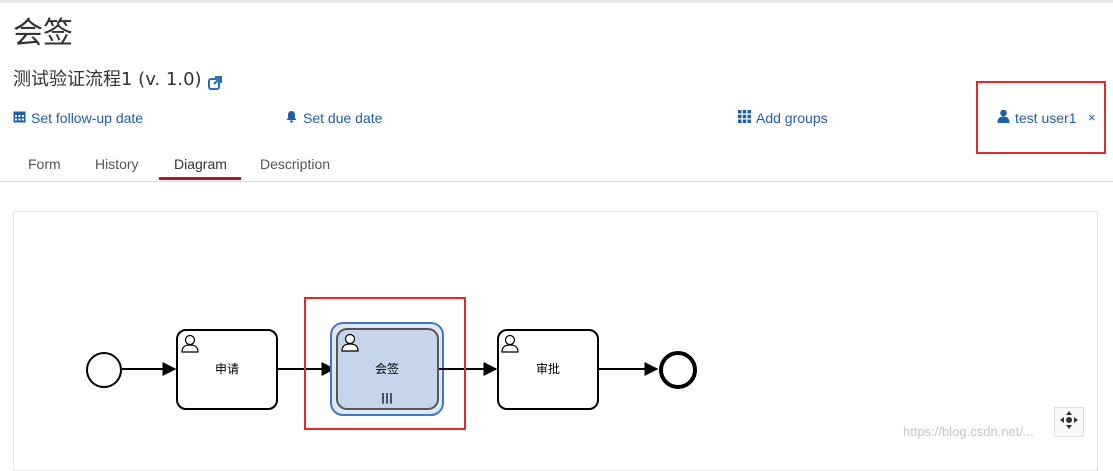 The height and width of the screenshot is (471, 1113). I want to click on move-icon, so click(1069, 422).